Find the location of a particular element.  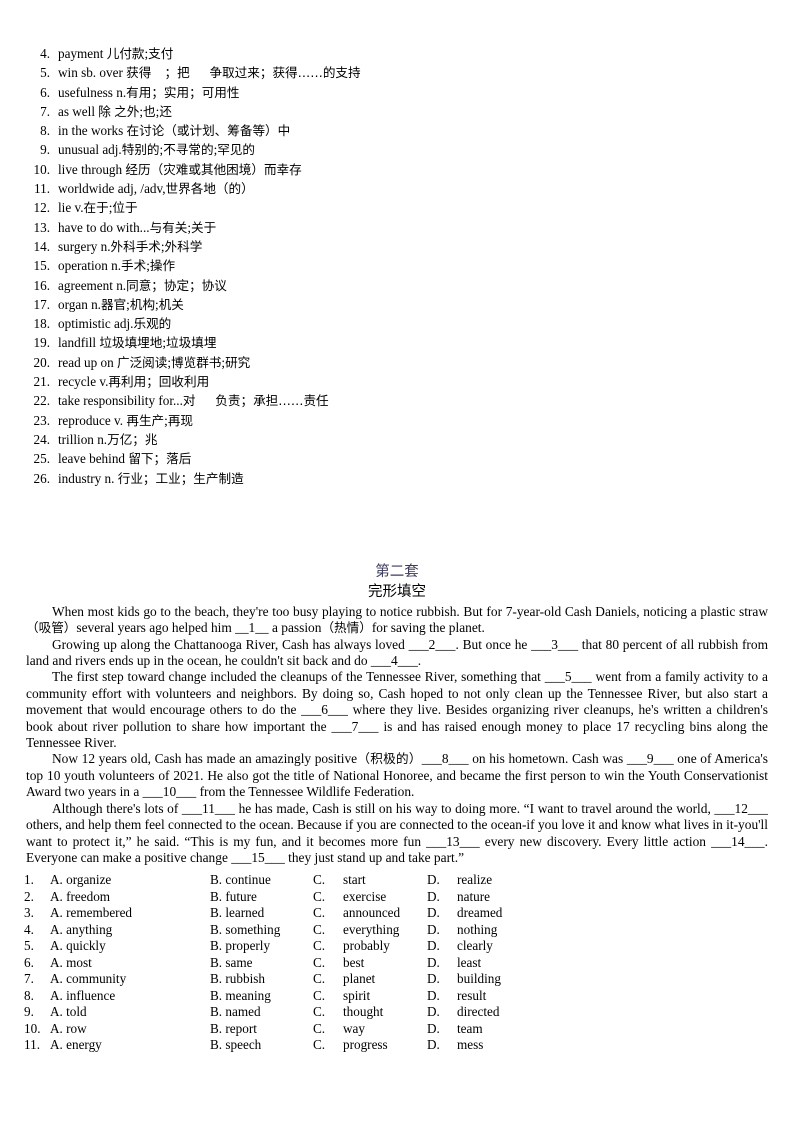

option-choice-a: A. organize is located at coordinates (130, 880).